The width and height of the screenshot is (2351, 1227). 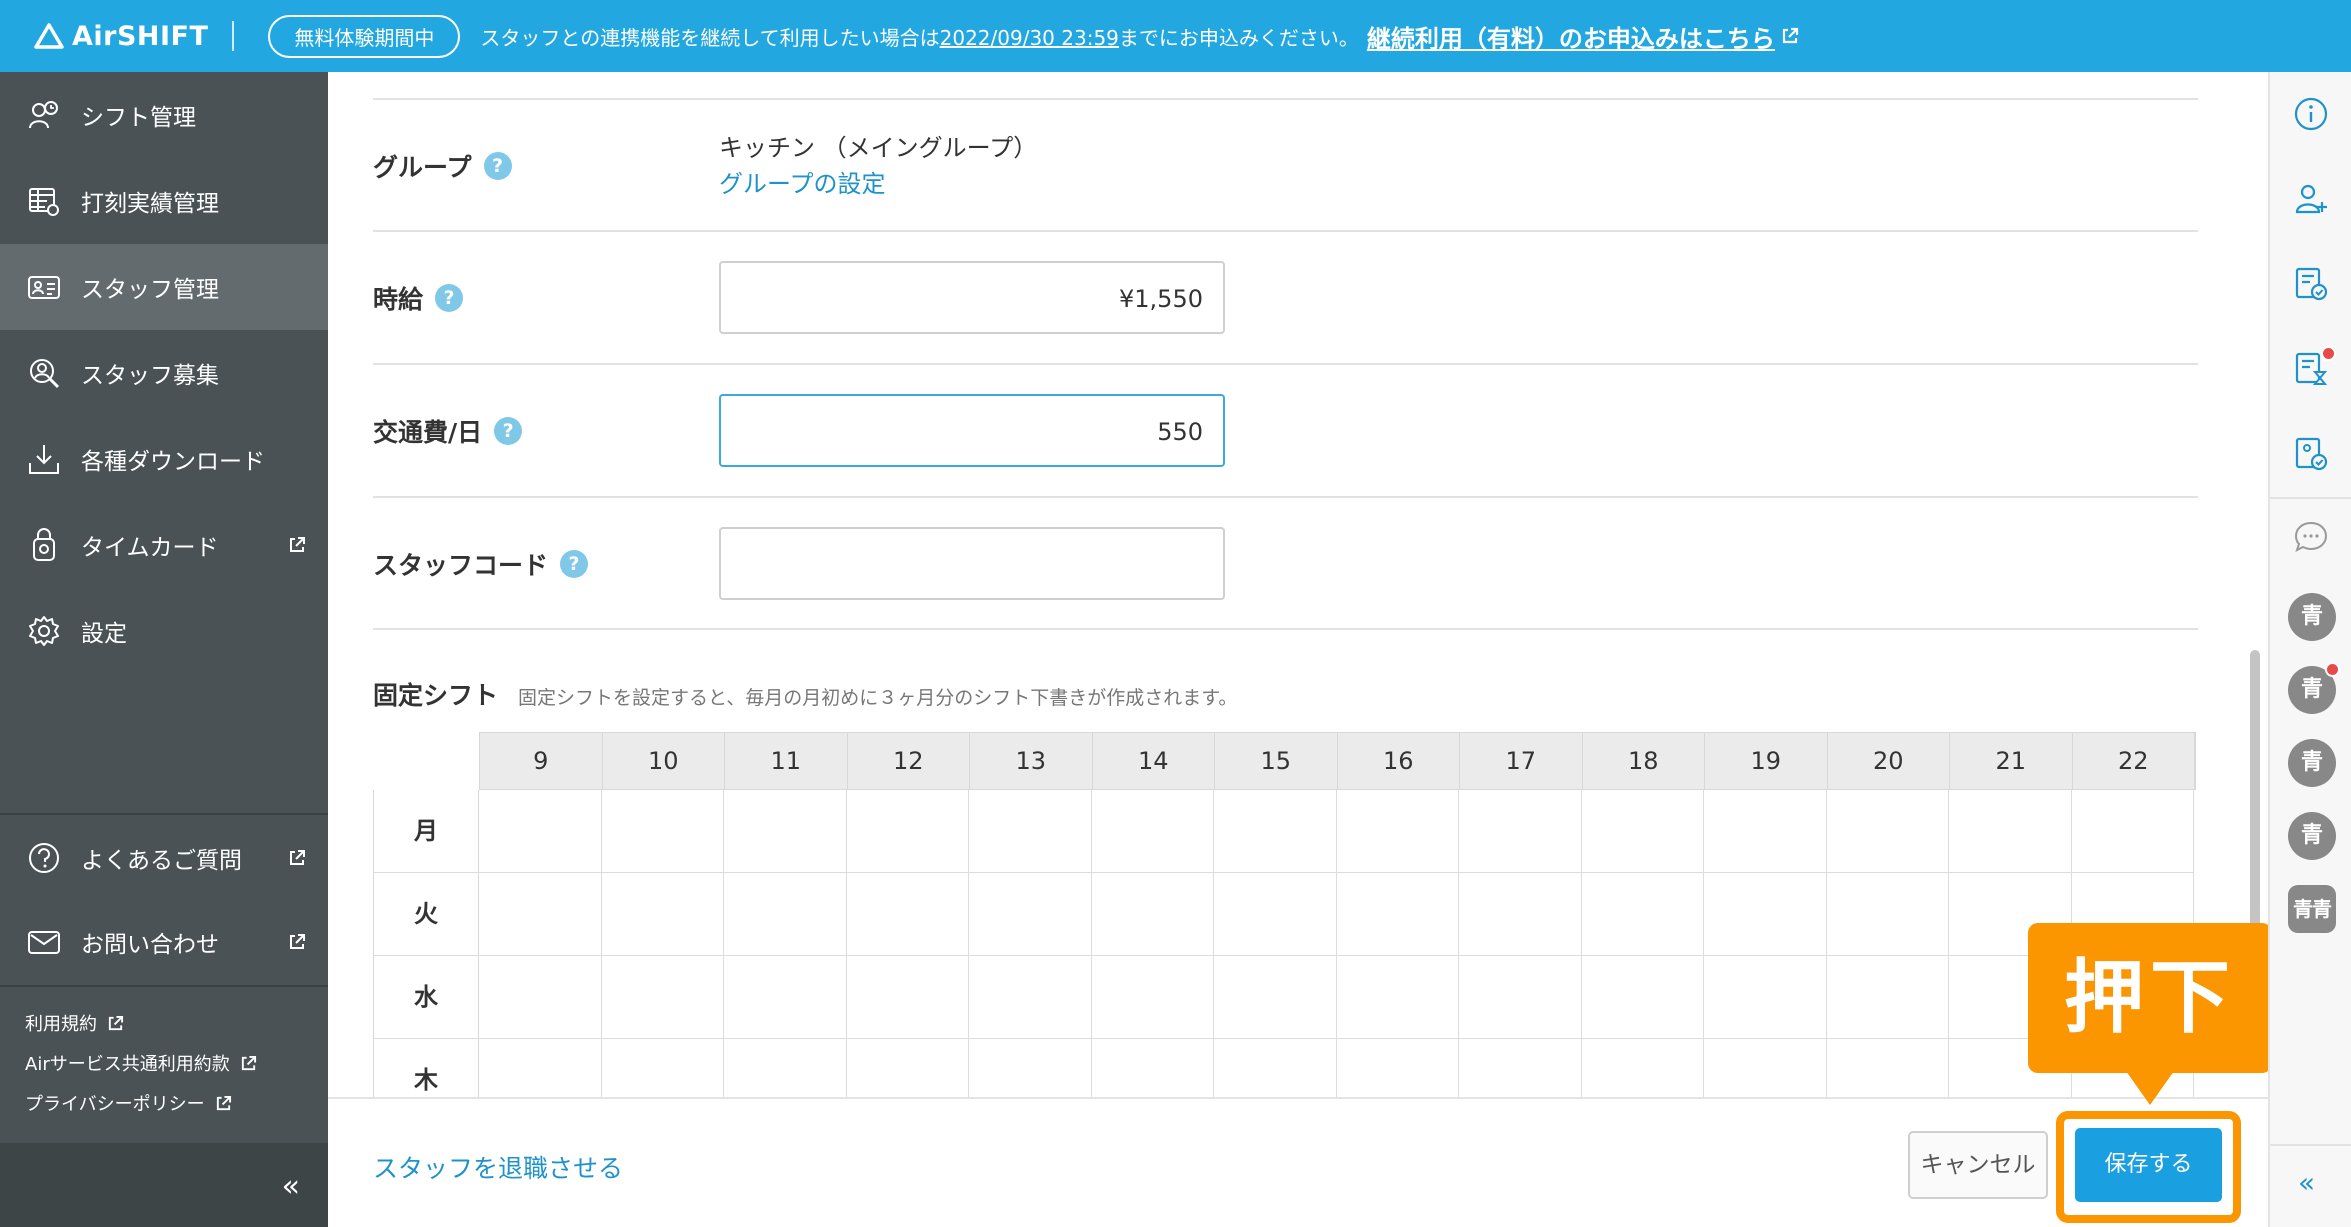 I want to click on group-label: グループ ?, so click(x=442, y=166).